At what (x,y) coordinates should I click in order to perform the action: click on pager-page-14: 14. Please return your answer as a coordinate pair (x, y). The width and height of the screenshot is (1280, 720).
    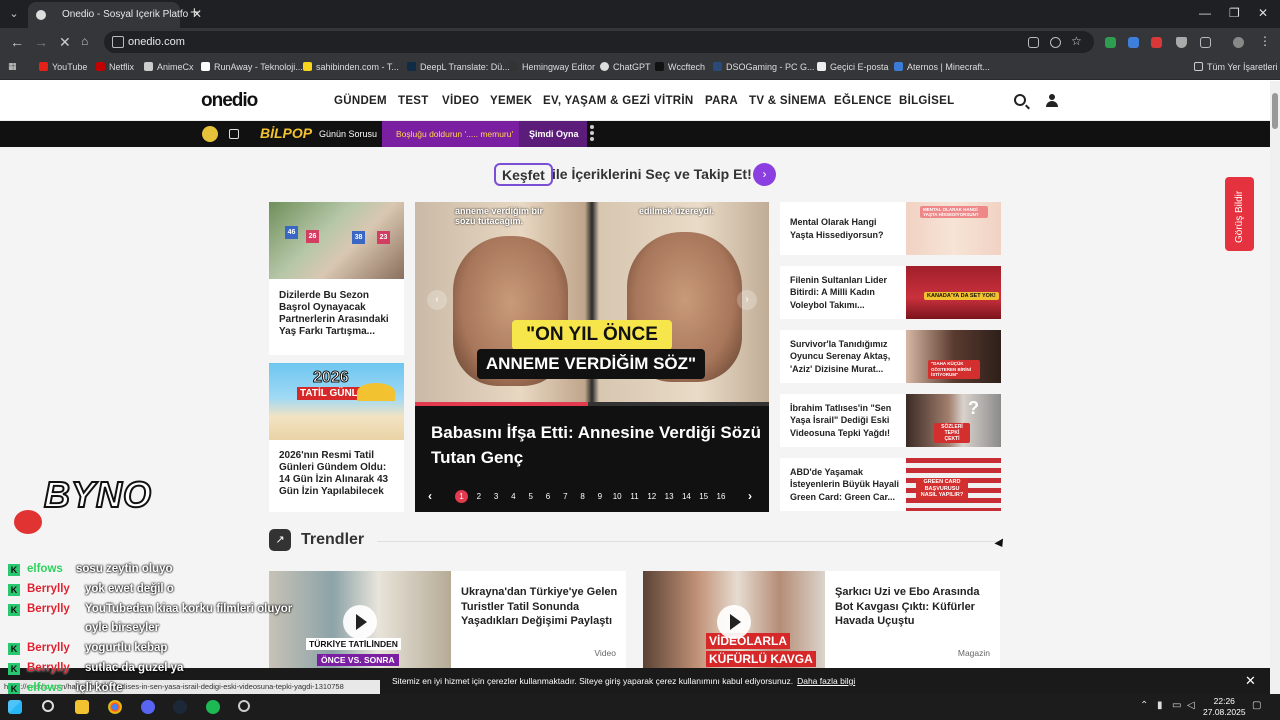
    Looking at the image, I should click on (686, 496).